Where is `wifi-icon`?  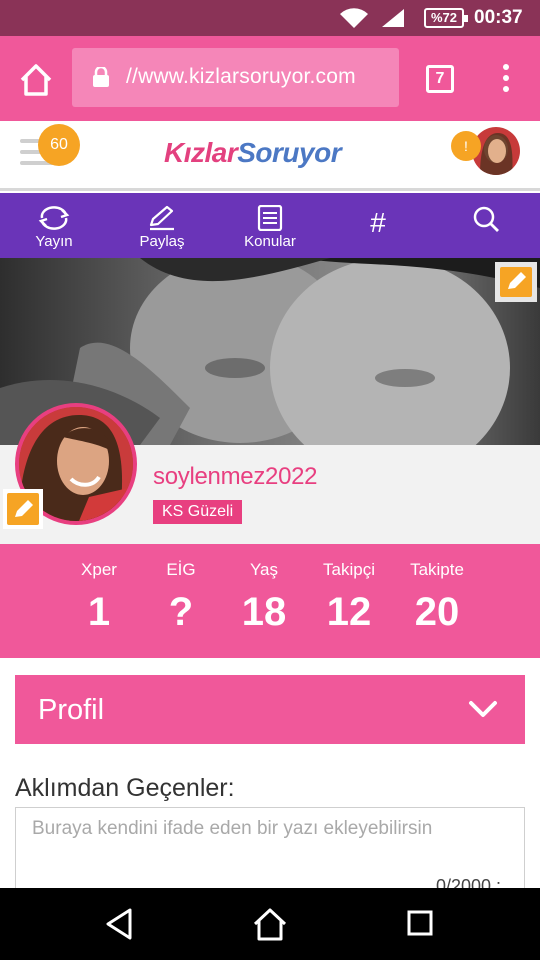 wifi-icon is located at coordinates (354, 18).